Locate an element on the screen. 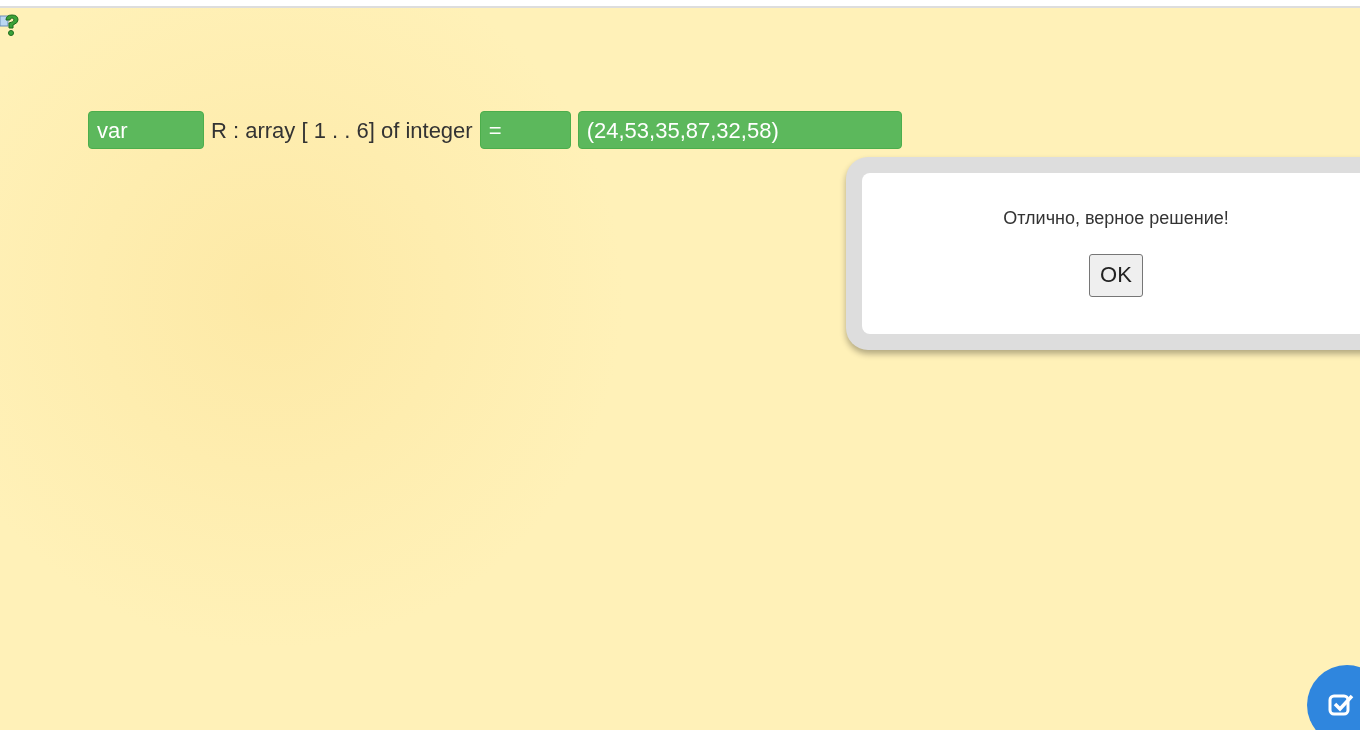  help-icon is located at coordinates (10, 25).